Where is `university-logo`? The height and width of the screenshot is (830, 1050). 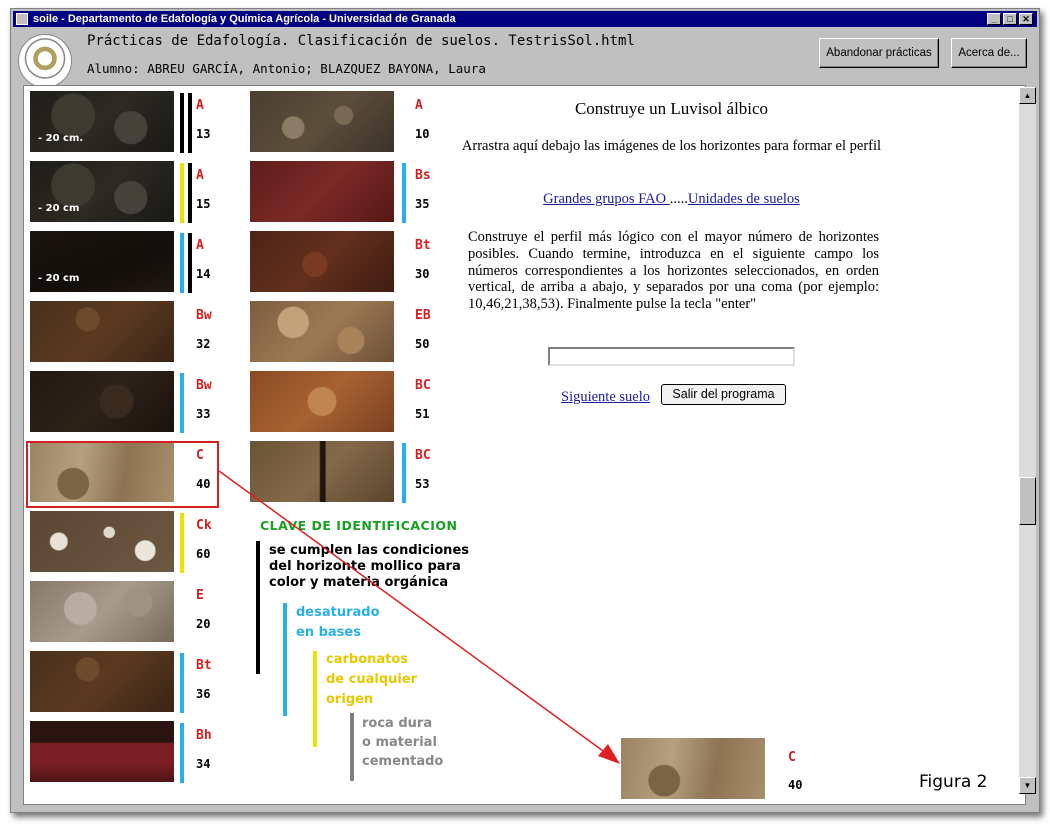
university-logo is located at coordinates (45, 61).